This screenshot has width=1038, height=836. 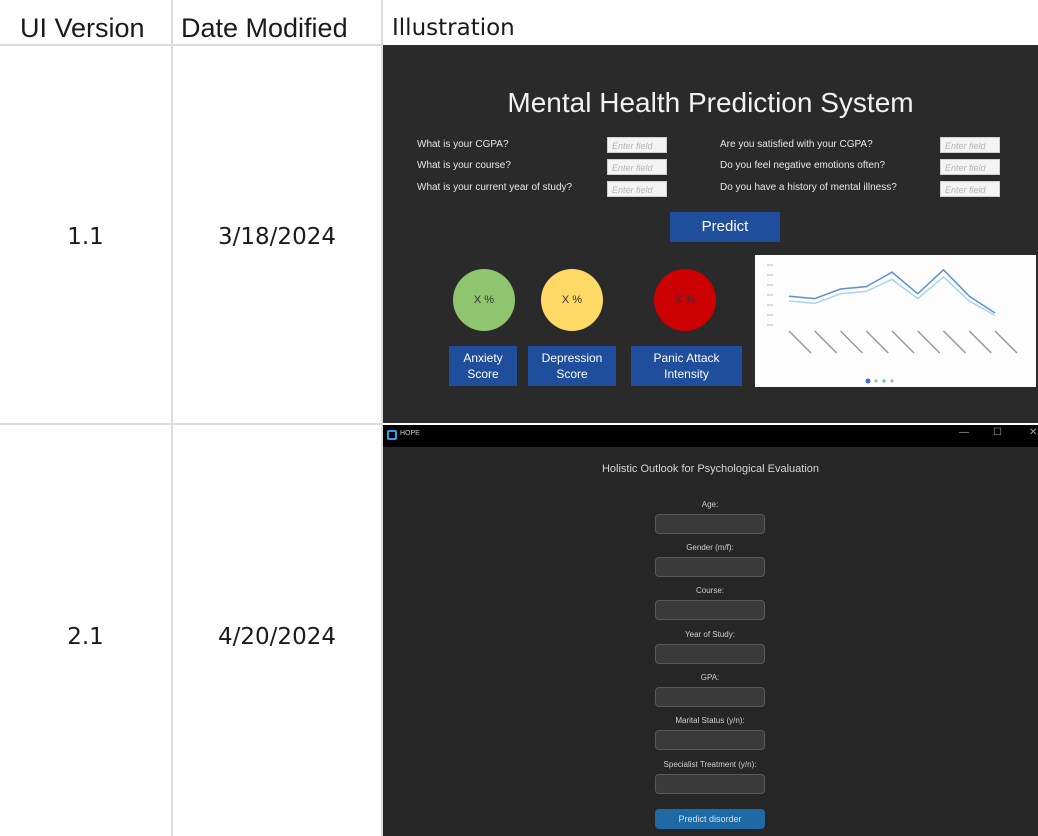 I want to click on age-input, so click(x=710, y=524).